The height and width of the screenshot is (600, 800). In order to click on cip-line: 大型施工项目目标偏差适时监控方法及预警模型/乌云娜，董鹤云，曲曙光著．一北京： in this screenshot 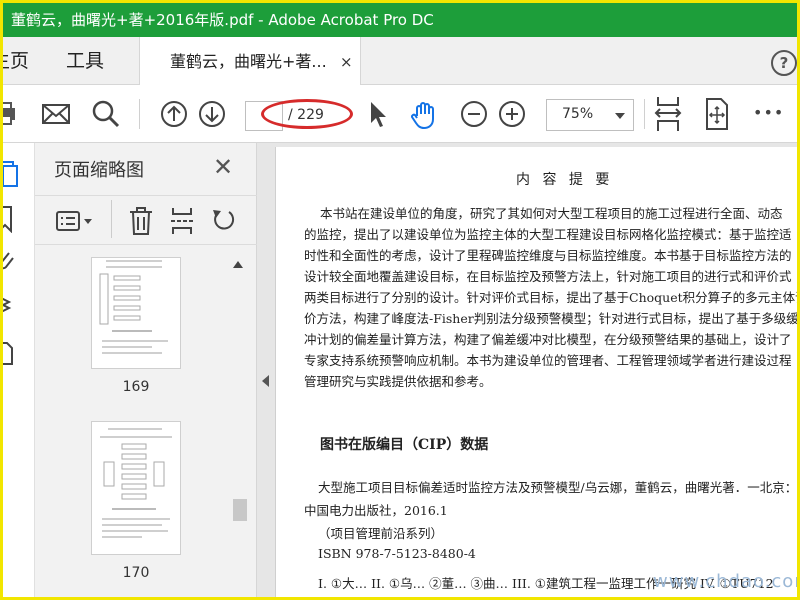, I will do `click(557, 487)`.